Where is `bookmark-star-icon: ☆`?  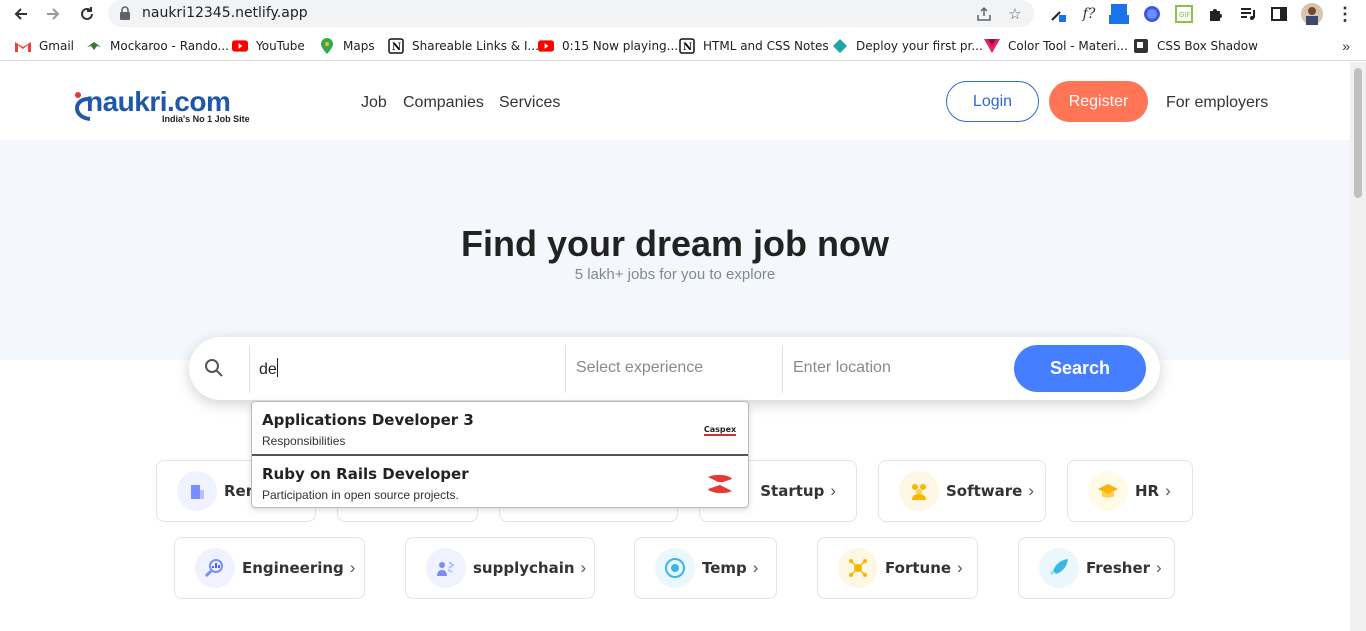
bookmark-star-icon: ☆ is located at coordinates (1015, 14).